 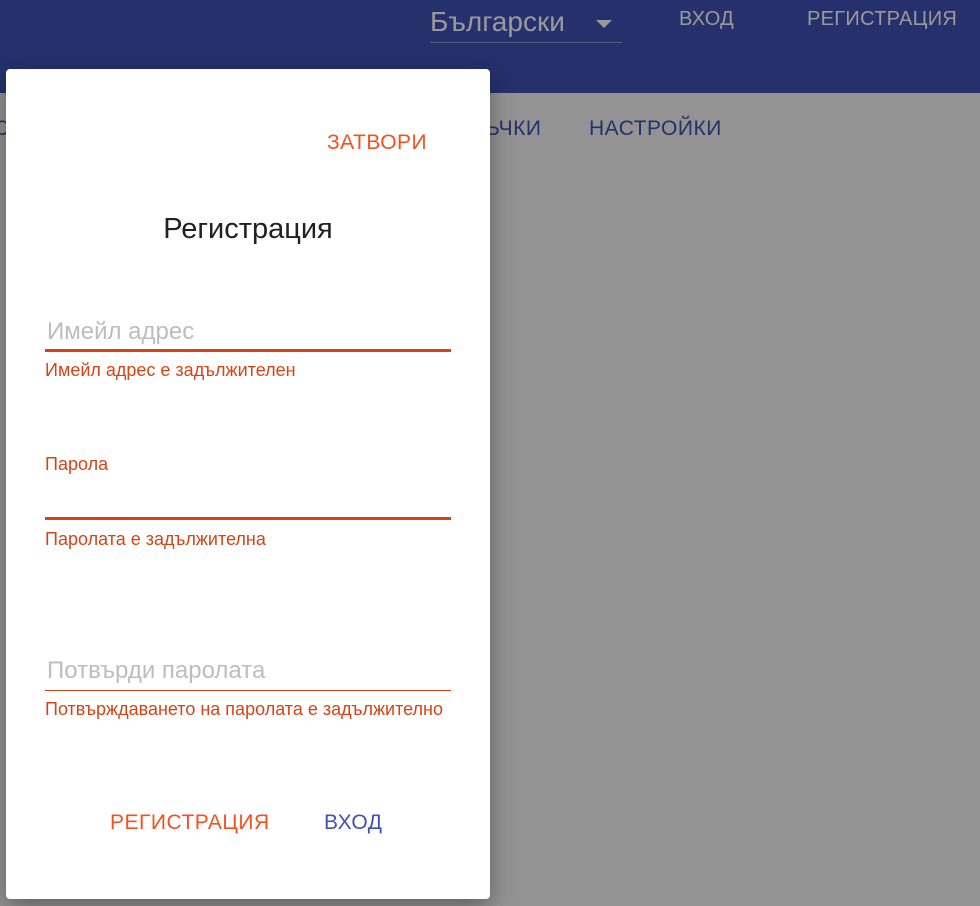 What do you see at coordinates (248, 518) in the screenshot?
I see `password-underline` at bounding box center [248, 518].